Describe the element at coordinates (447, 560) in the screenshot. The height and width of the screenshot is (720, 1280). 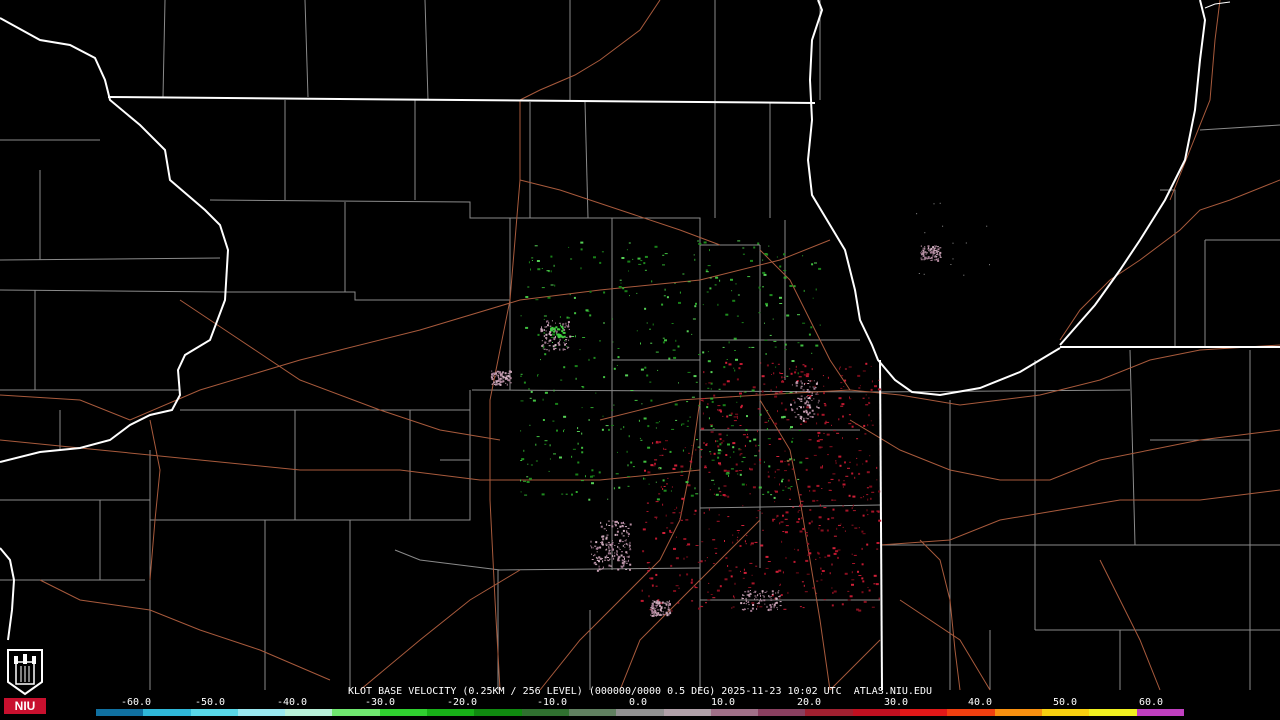
I see `county-line` at that location.